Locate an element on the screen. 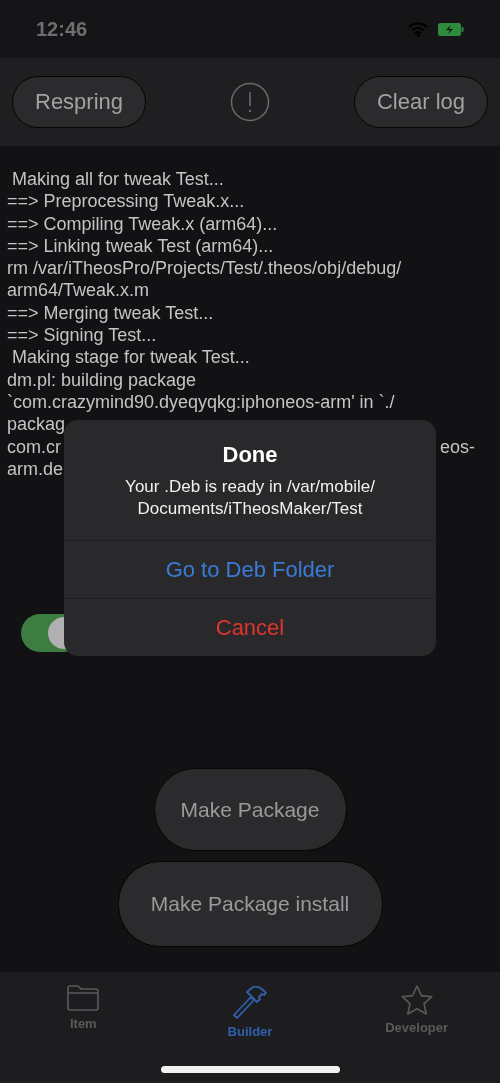 The image size is (500, 1083). cancel-button: Cancel is located at coordinates (250, 627).